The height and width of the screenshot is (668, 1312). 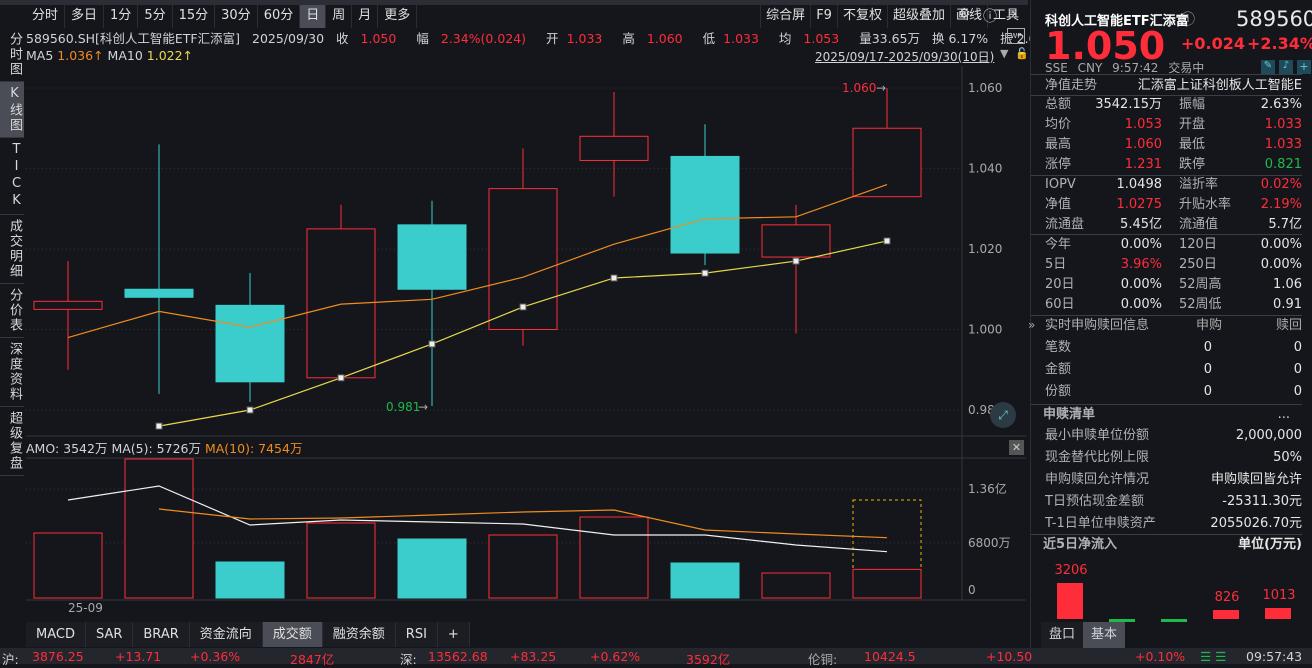 I want to click on high-arrow: →, so click(x=881, y=88).